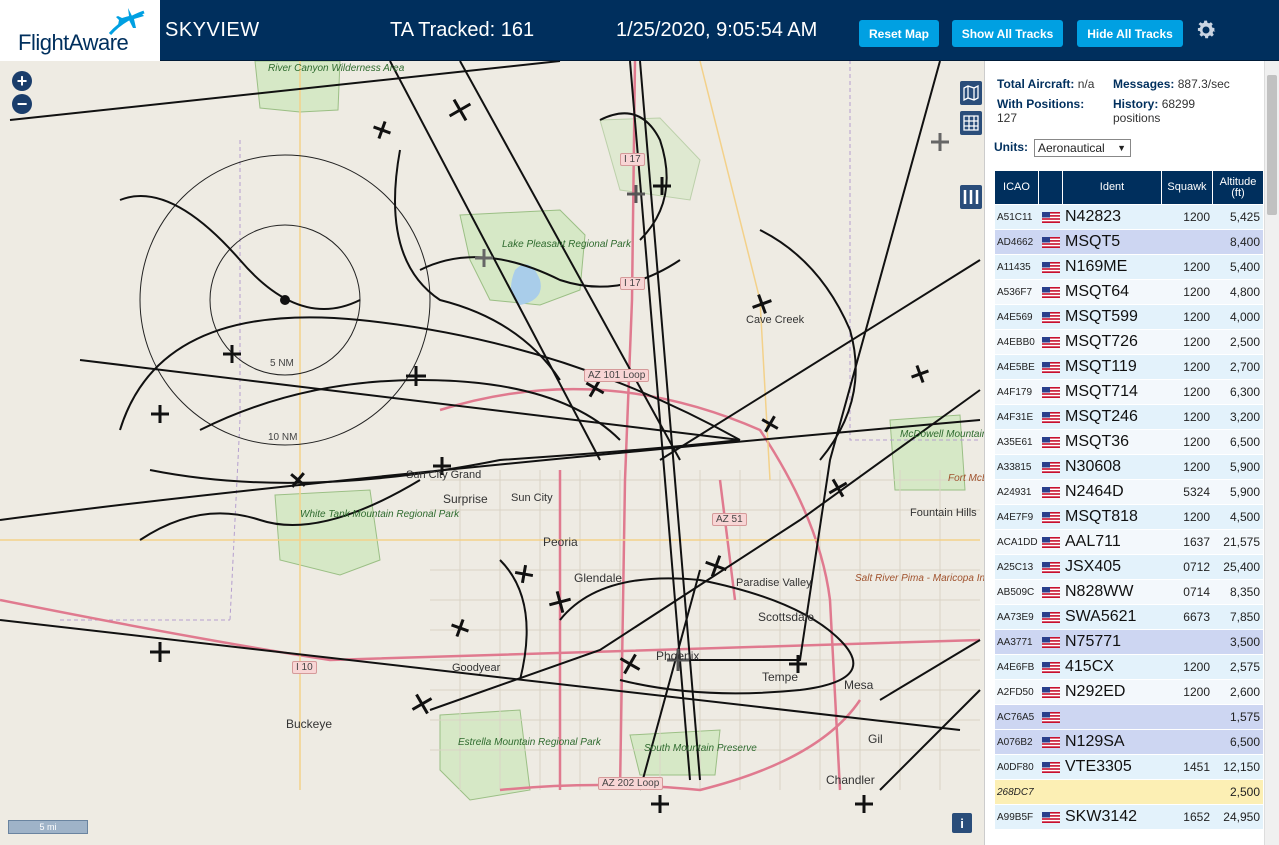 Image resolution: width=1279 pixels, height=845 pixels. Describe the element at coordinates (1112, 467) in the screenshot. I see `cell-ident: N30608` at that location.